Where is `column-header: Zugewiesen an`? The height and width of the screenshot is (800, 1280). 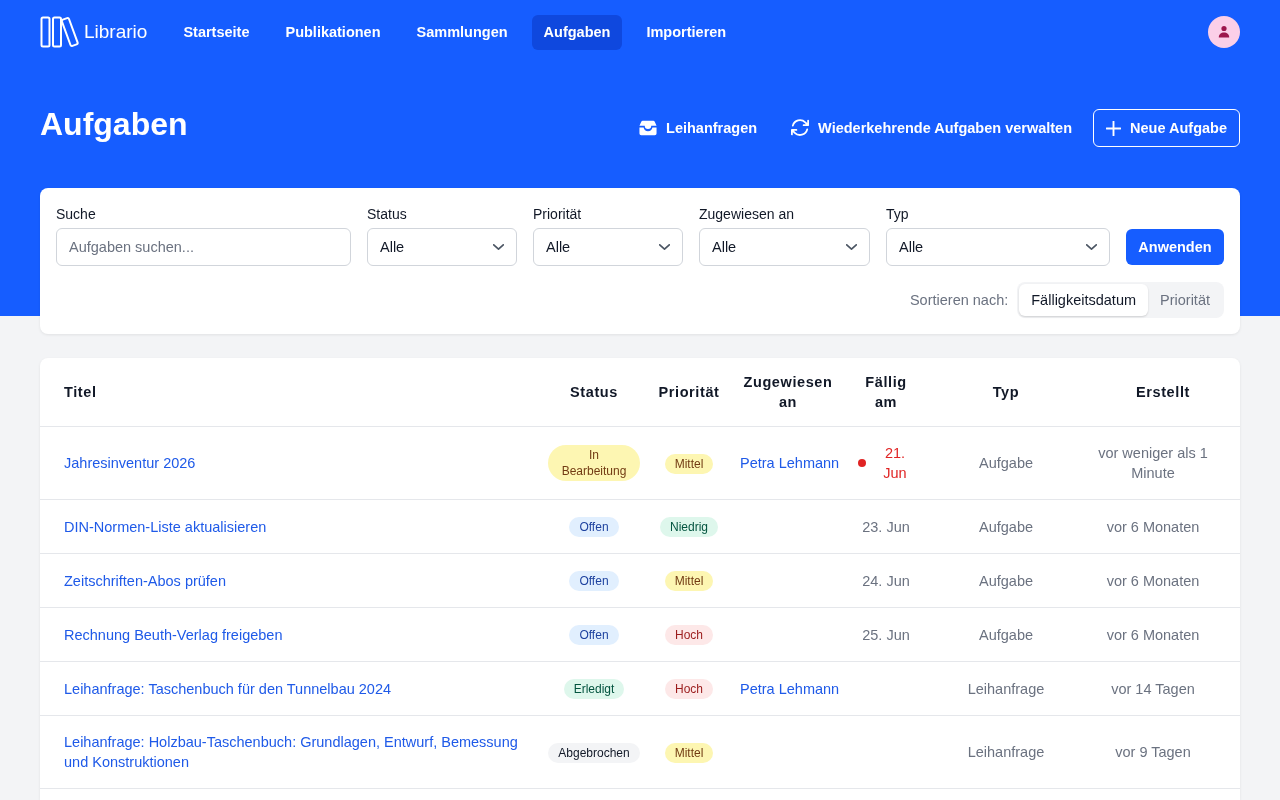 column-header: Zugewiesen an is located at coordinates (788, 392).